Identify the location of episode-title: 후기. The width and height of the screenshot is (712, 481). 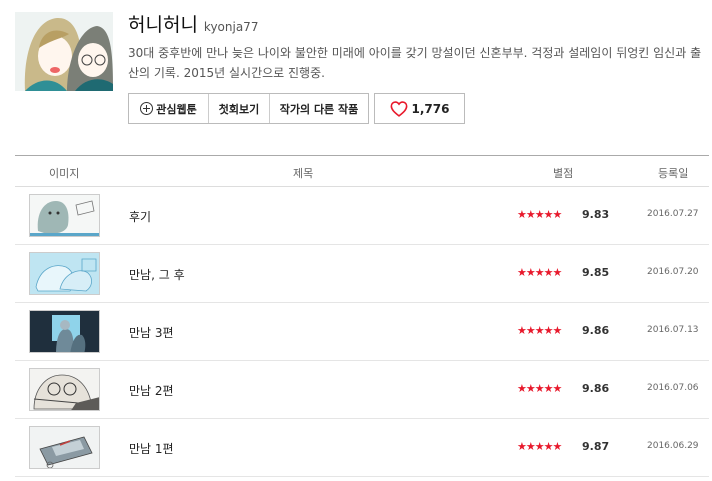
(140, 216).